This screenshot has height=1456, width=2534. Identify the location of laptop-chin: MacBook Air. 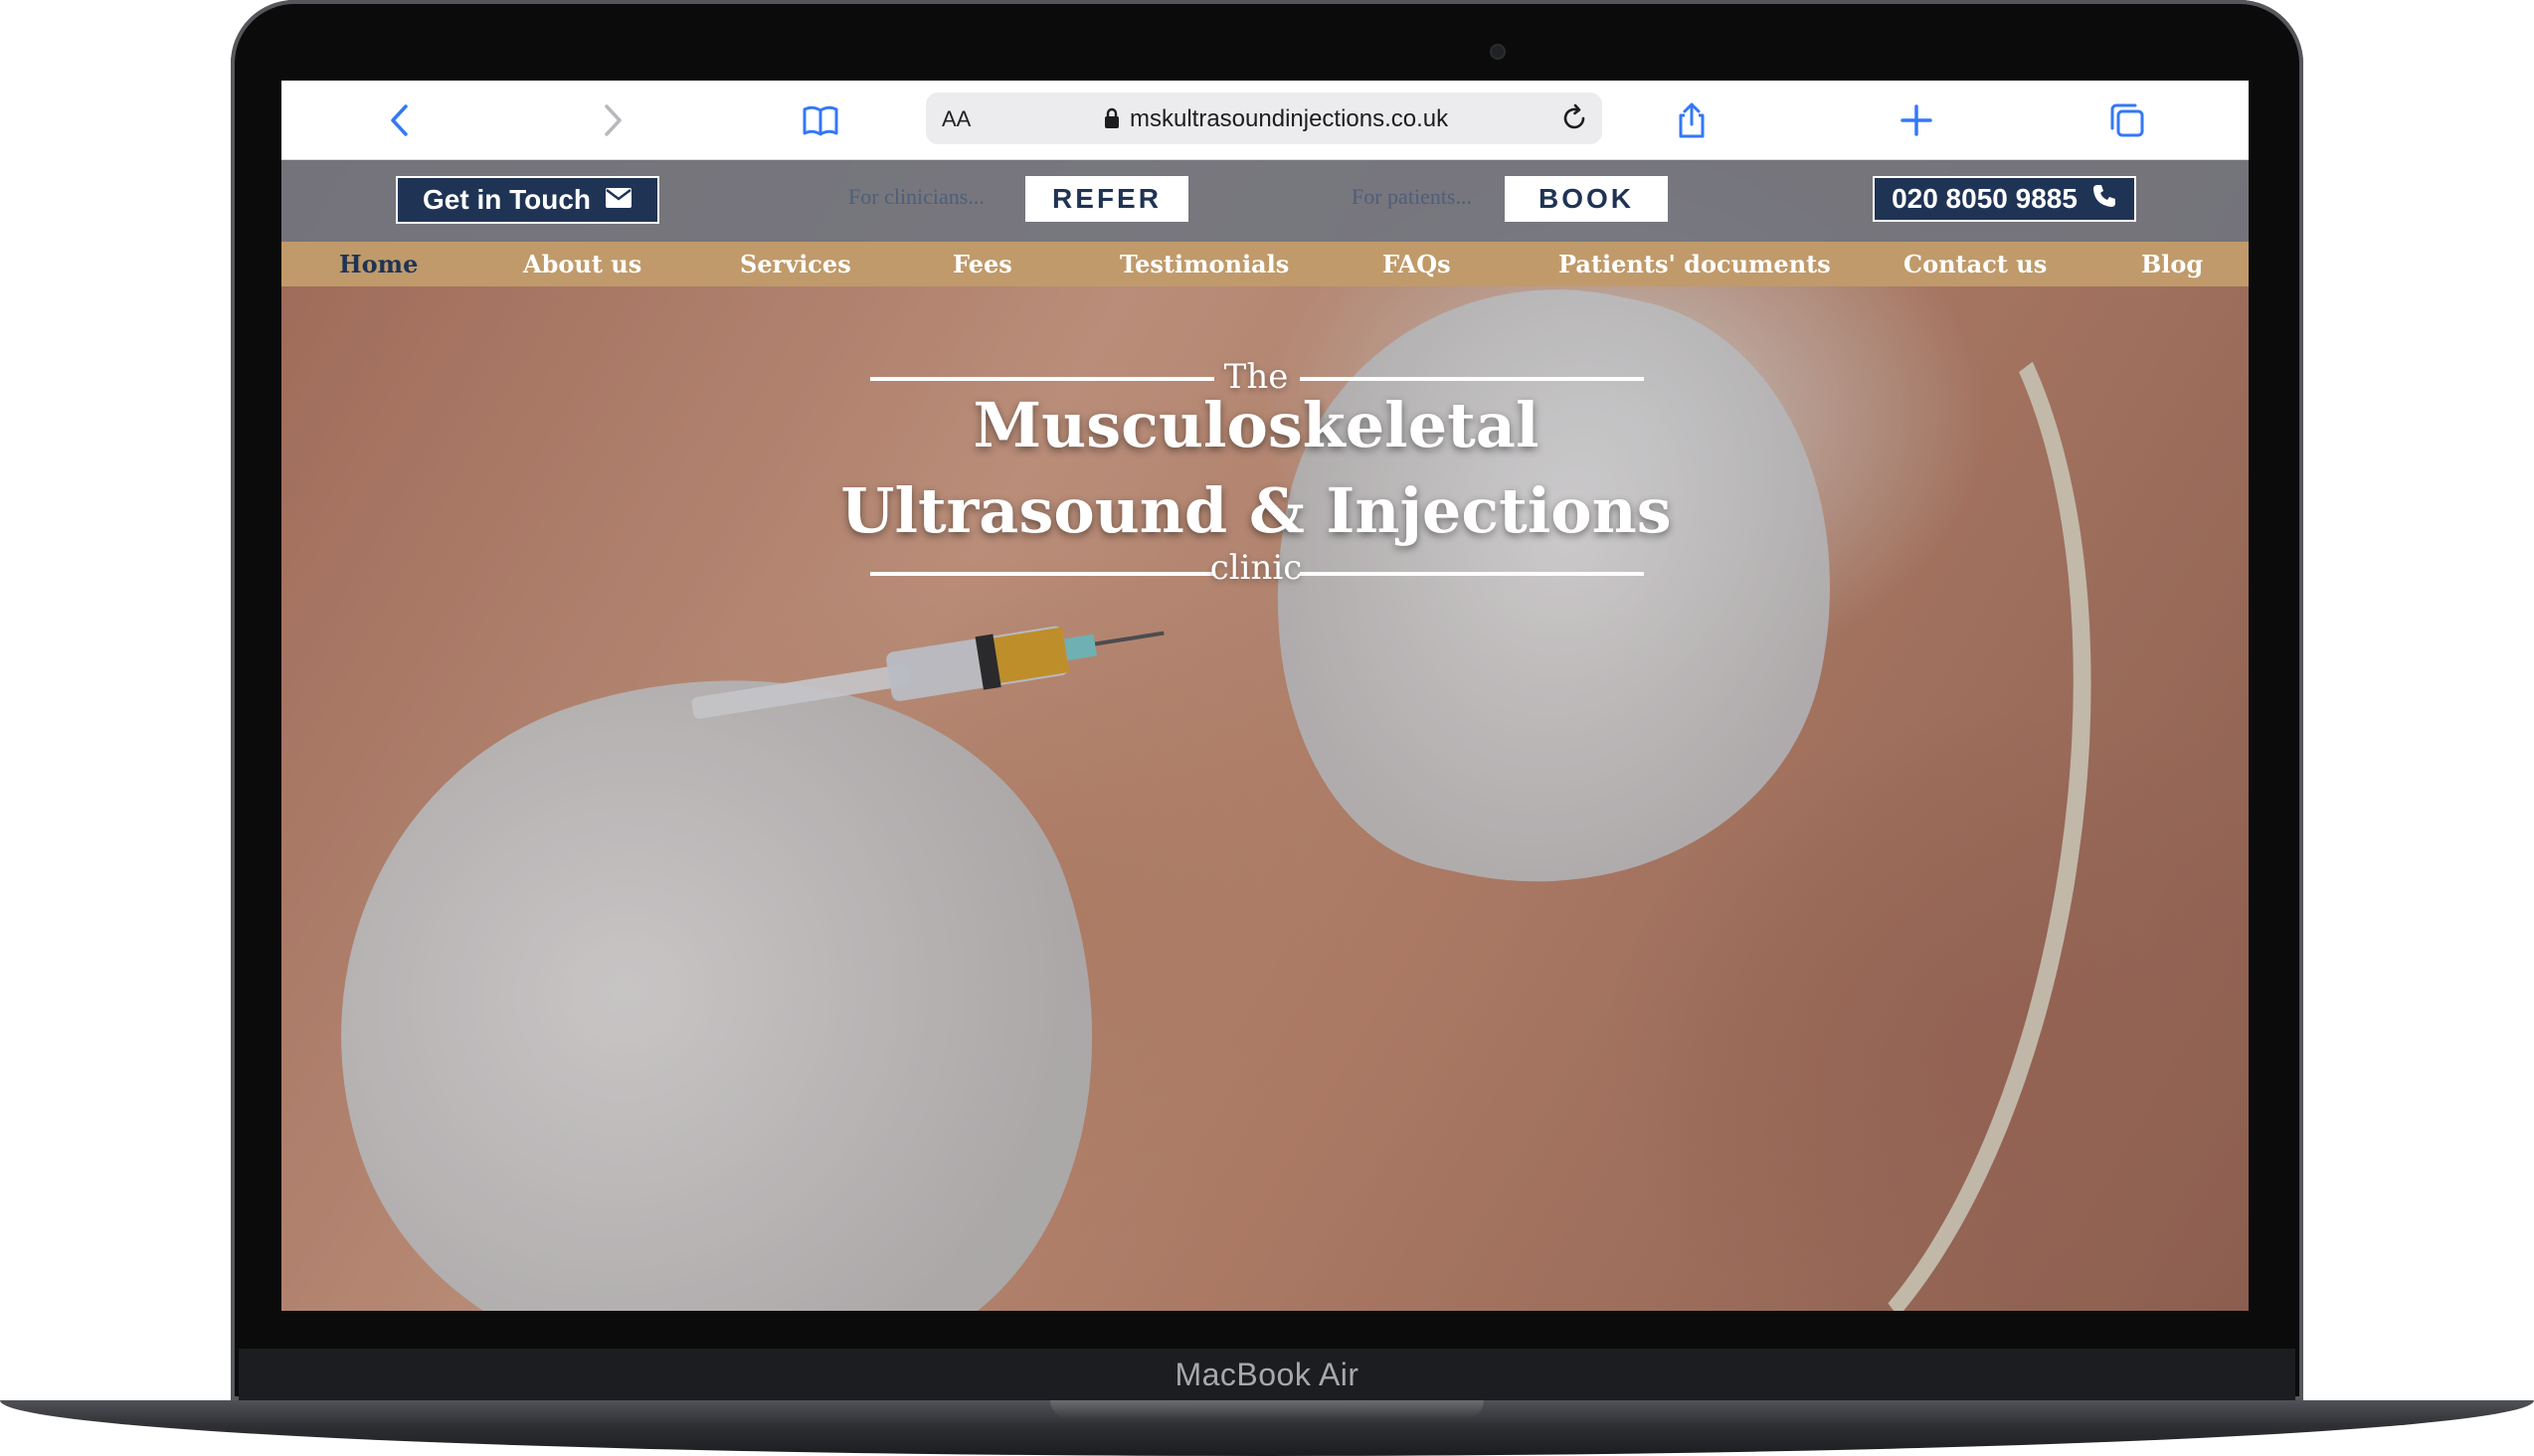
(1267, 1374).